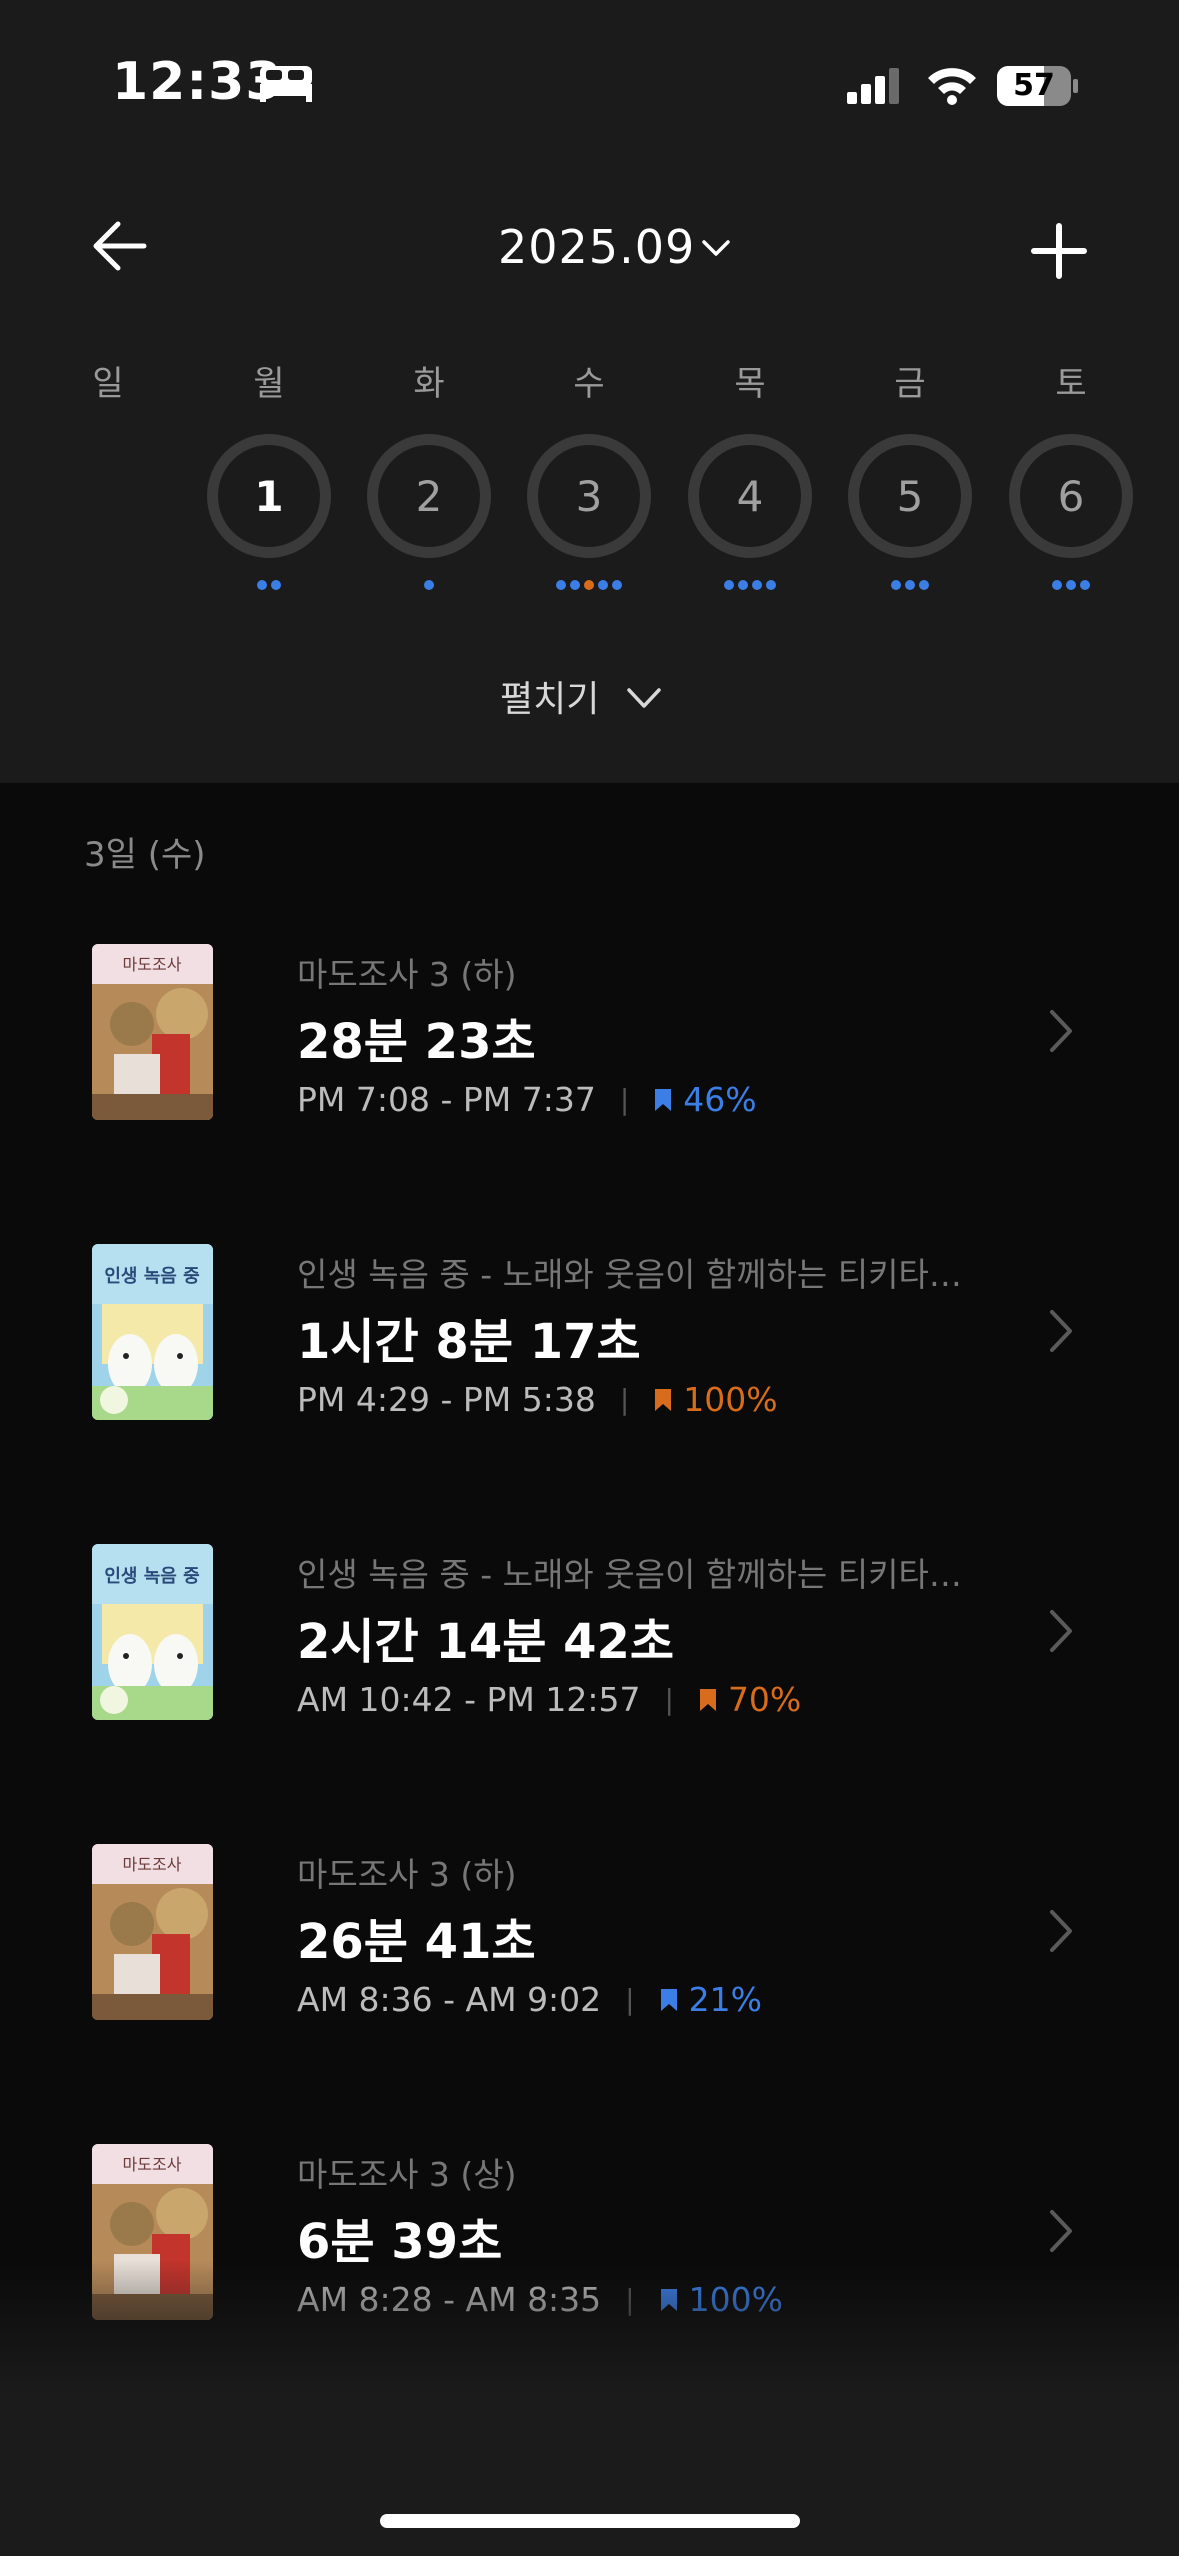 The image size is (1179, 2556). What do you see at coordinates (910, 384) in the screenshot?
I see `weekday-fri: 금` at bounding box center [910, 384].